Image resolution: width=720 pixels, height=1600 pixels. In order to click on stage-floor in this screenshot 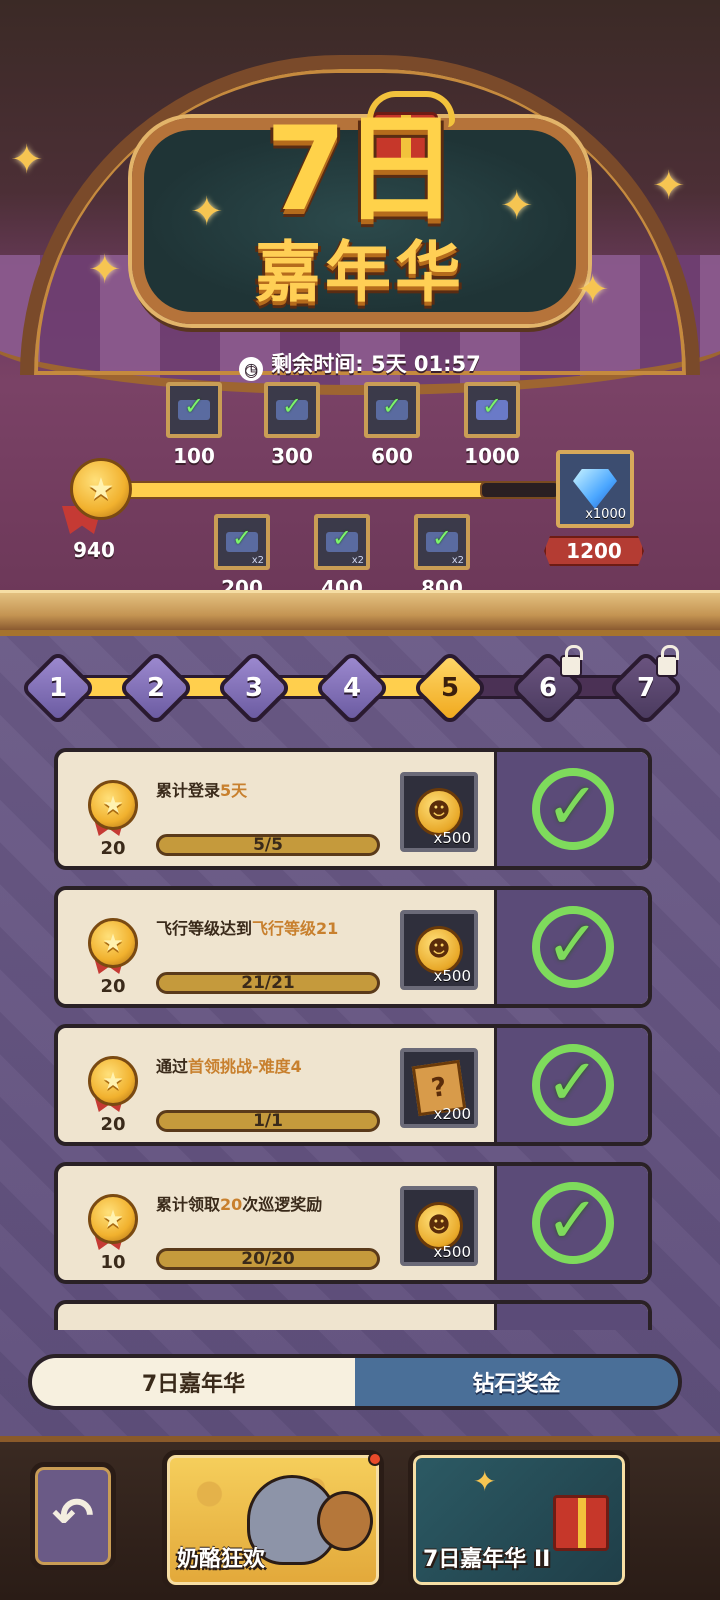, I will do `click(360, 610)`.